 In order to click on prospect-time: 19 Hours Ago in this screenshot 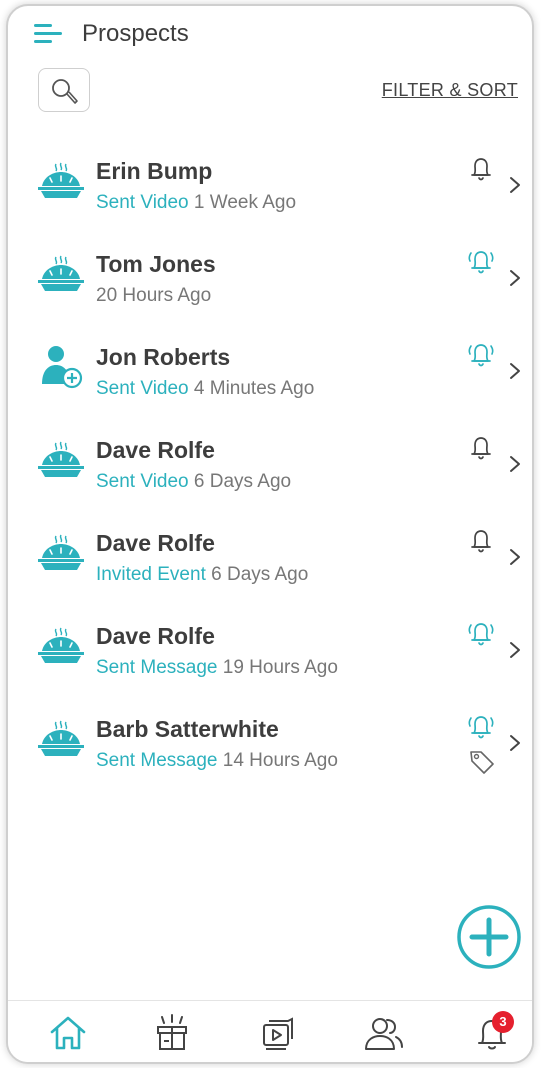, I will do `click(280, 667)`.